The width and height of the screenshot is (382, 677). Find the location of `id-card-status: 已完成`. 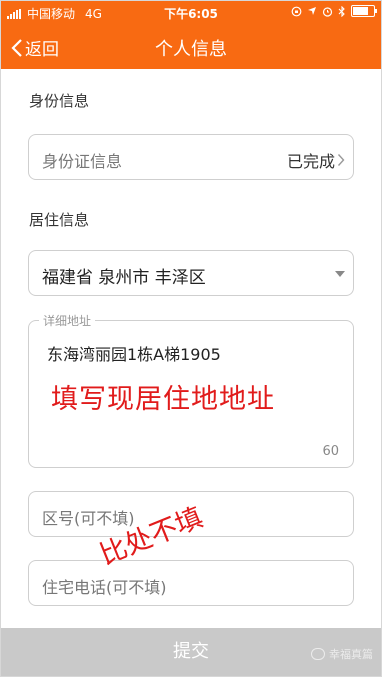

id-card-status: 已完成 is located at coordinates (316, 160).